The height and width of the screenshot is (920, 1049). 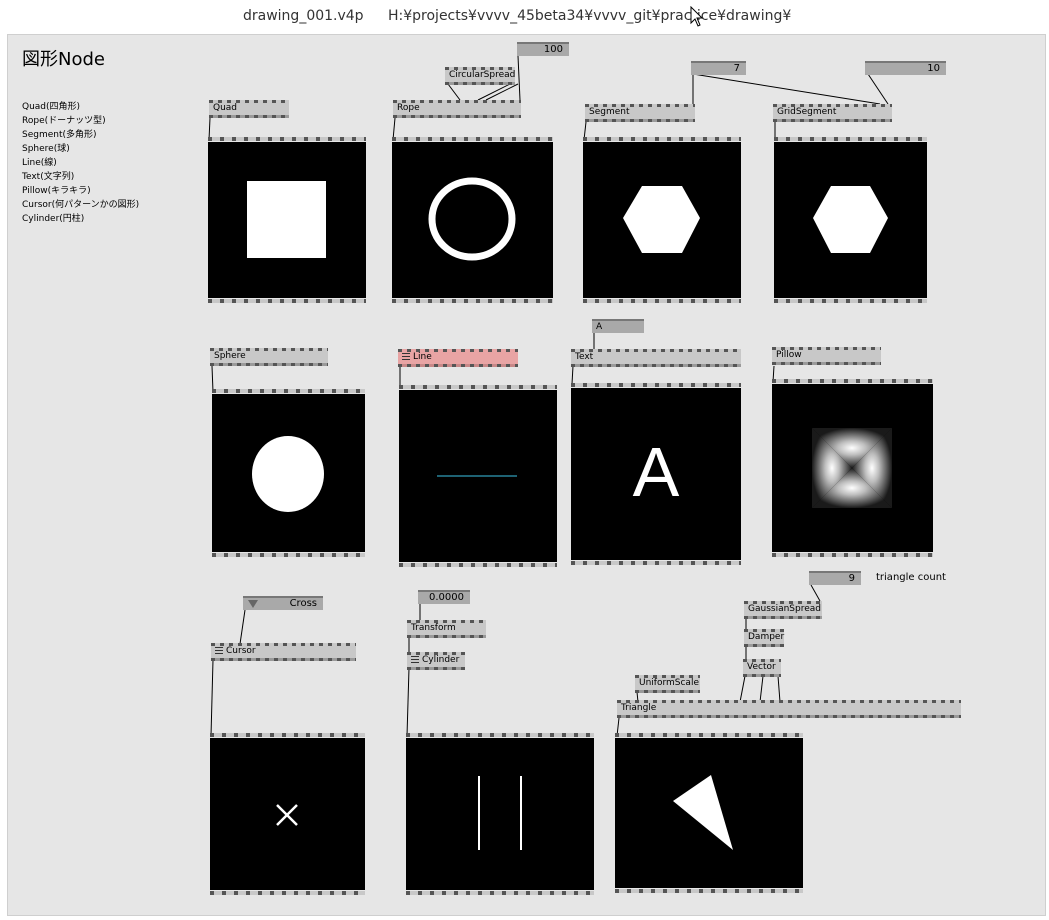 What do you see at coordinates (807, 112) in the screenshot?
I see `gridsegment-node-label: GridSegment` at bounding box center [807, 112].